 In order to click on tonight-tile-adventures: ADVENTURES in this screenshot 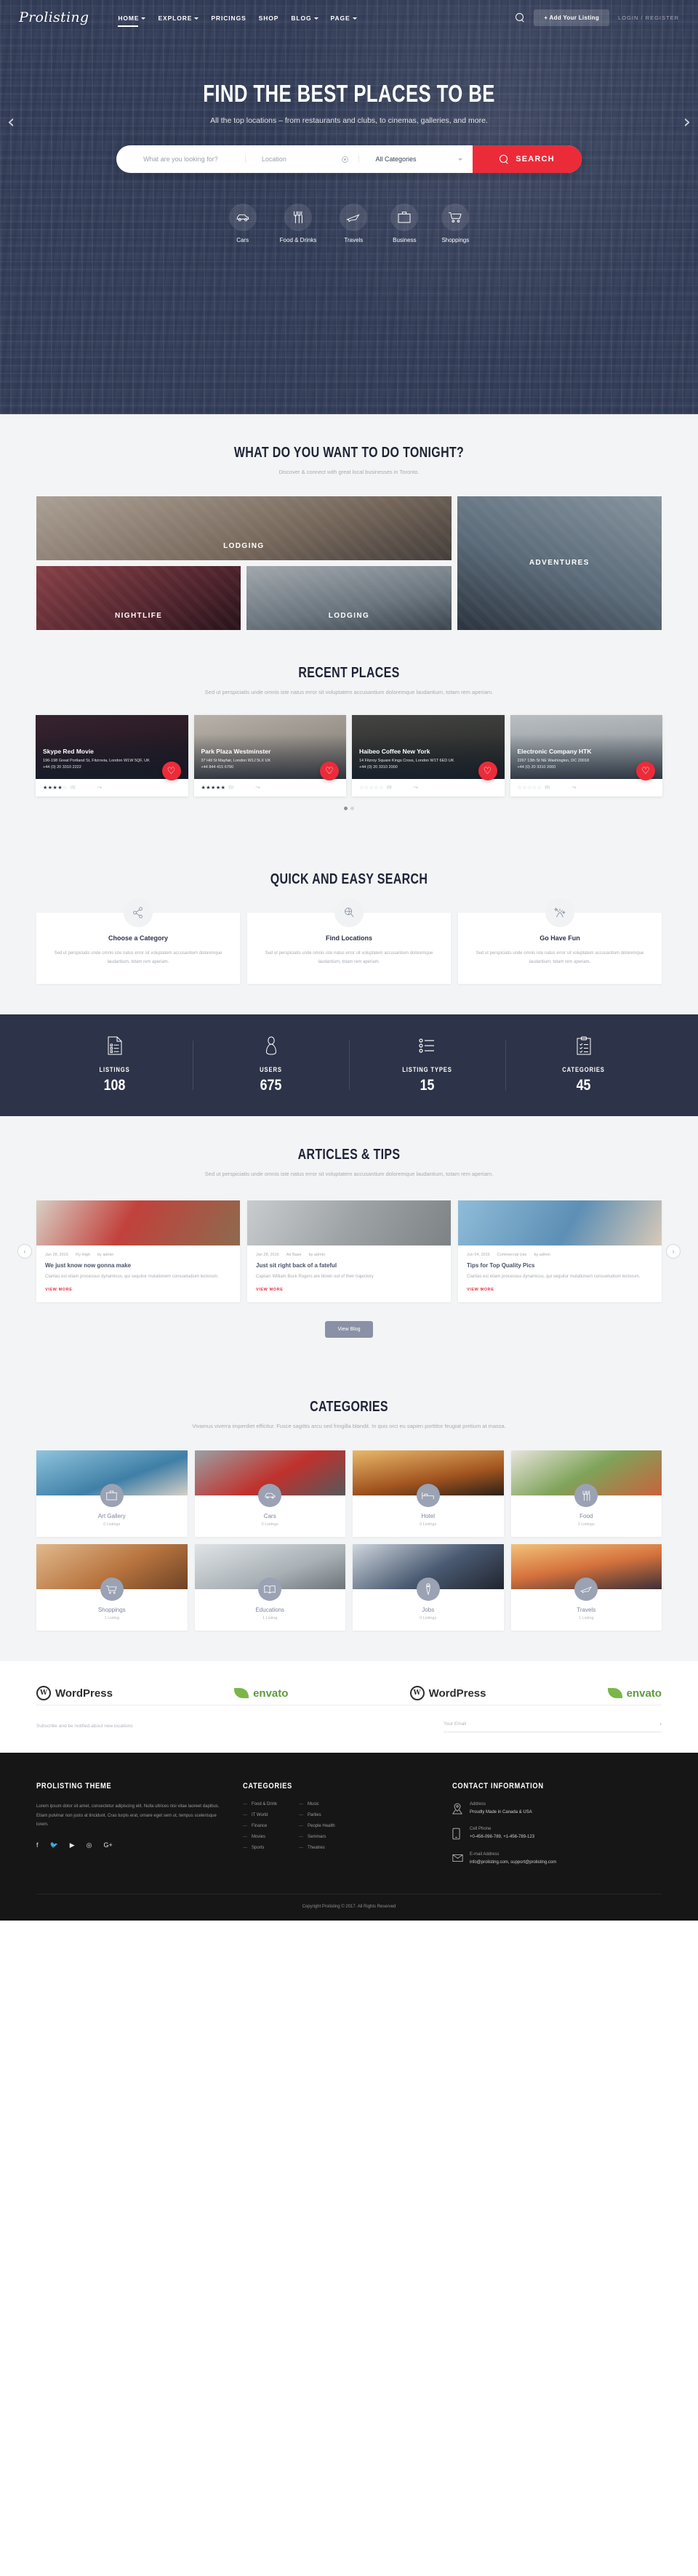, I will do `click(559, 563)`.